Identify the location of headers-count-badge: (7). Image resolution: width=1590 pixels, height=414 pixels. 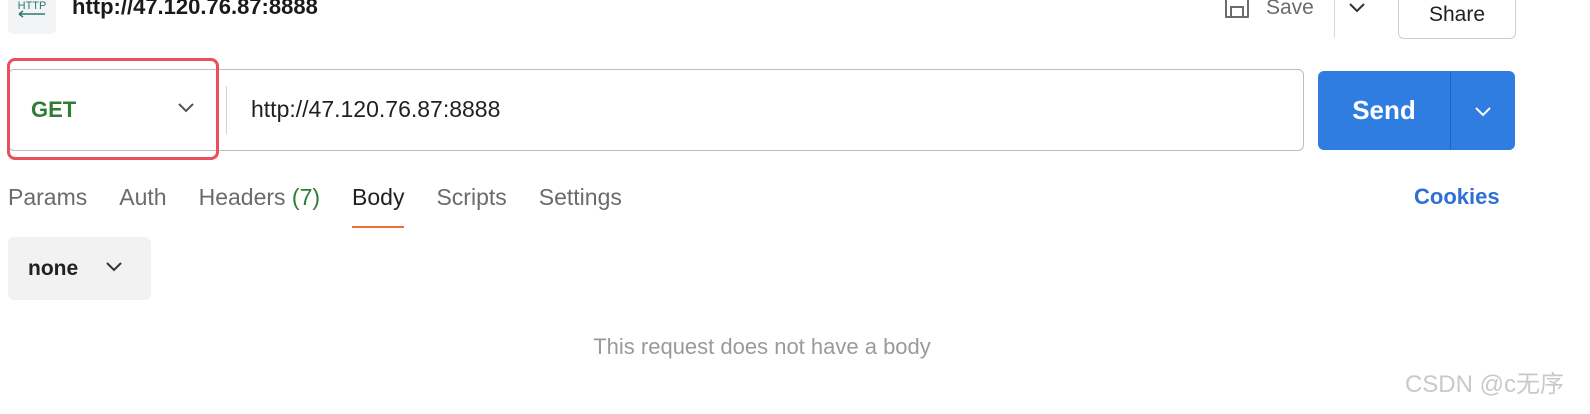
(306, 197).